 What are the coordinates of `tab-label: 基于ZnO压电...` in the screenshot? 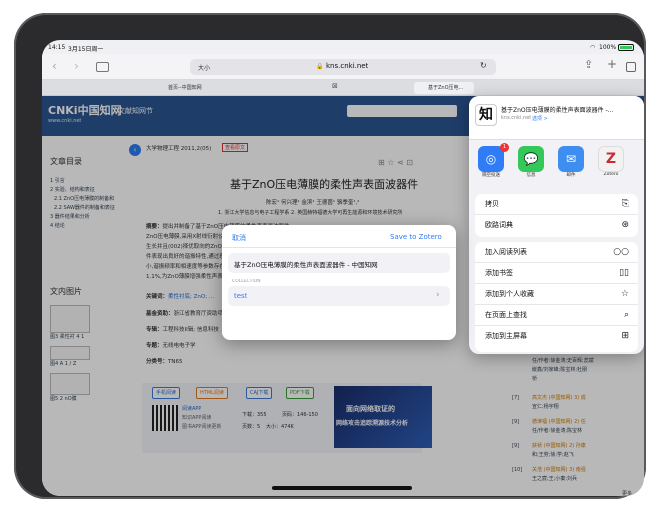 It's located at (446, 88).